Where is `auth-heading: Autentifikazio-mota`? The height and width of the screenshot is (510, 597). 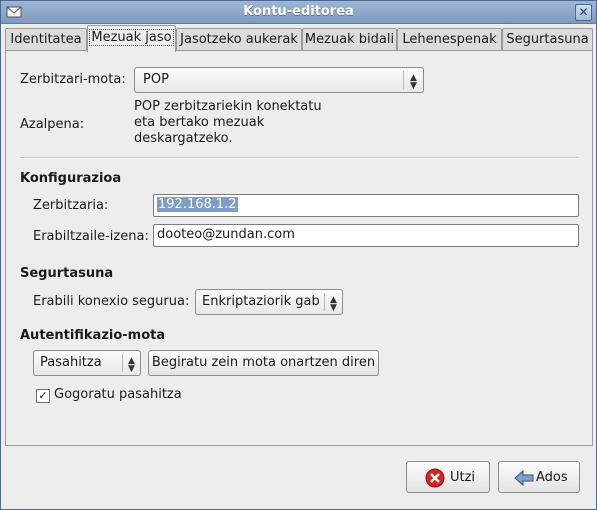 auth-heading: Autentifikazio-mota is located at coordinates (93, 335).